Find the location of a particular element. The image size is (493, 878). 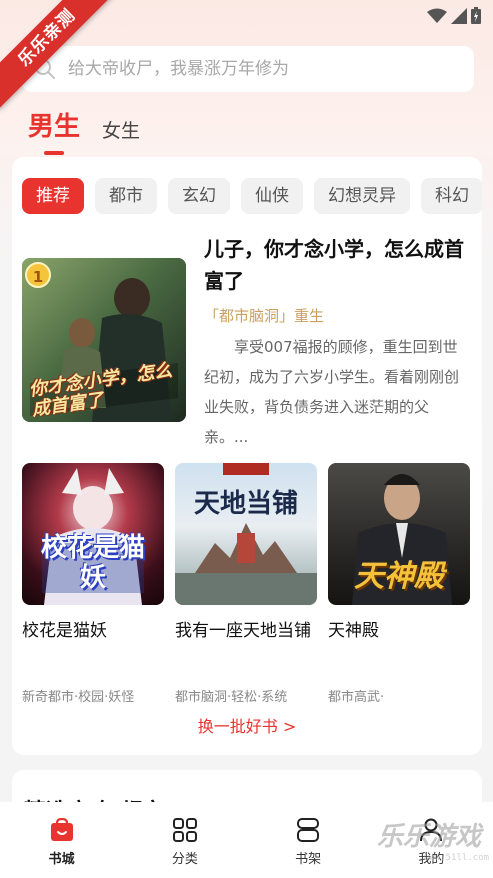

battery-icon is located at coordinates (476, 15).